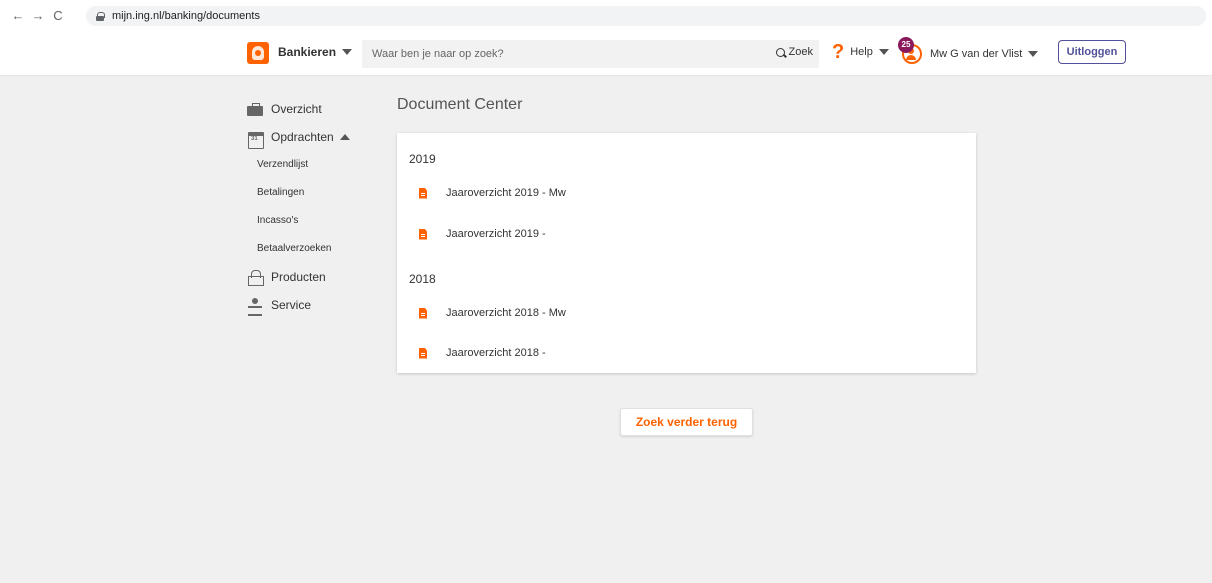 The image size is (1212, 583). I want to click on help-menu: ? Help, so click(860, 52).